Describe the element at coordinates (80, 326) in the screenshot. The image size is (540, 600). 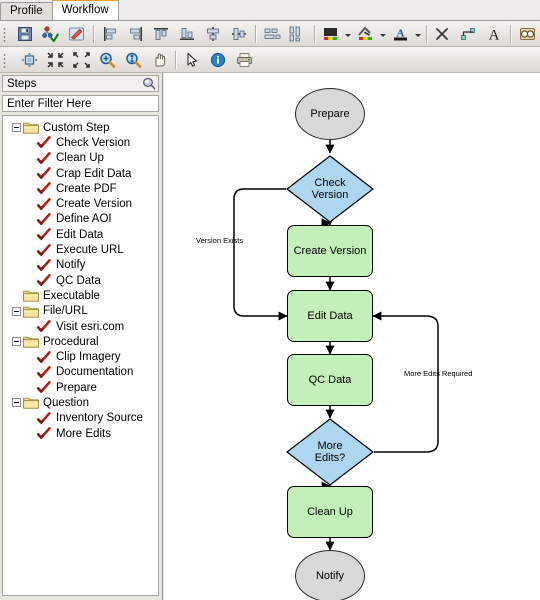
I see `tree-step-visit-esri-com: Visit esri.com` at that location.